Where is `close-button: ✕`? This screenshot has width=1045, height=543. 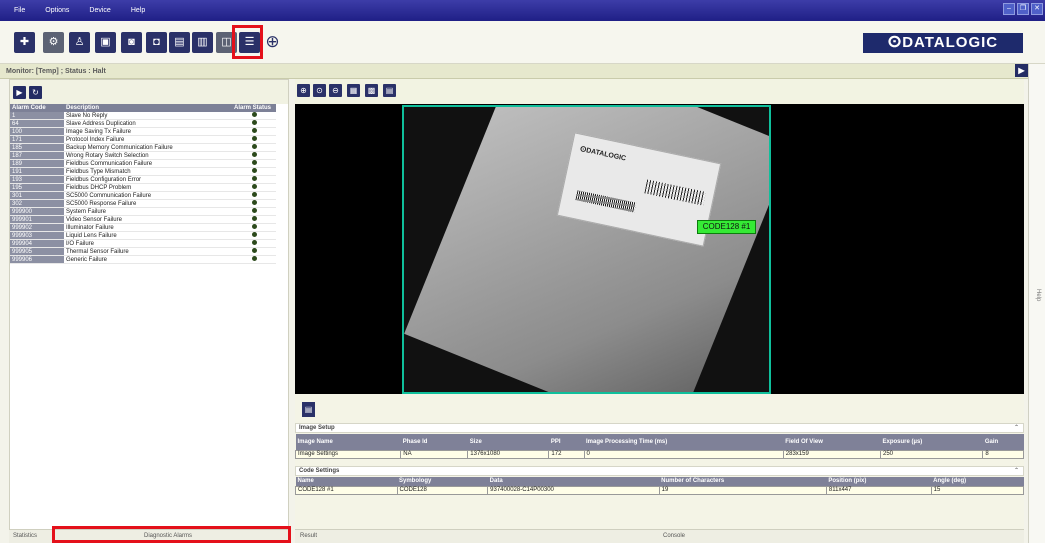 close-button: ✕ is located at coordinates (1037, 9).